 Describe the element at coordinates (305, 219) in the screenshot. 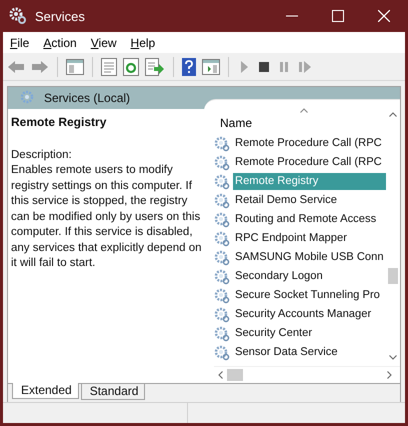

I see `service-row: Routing and Remote Access` at that location.